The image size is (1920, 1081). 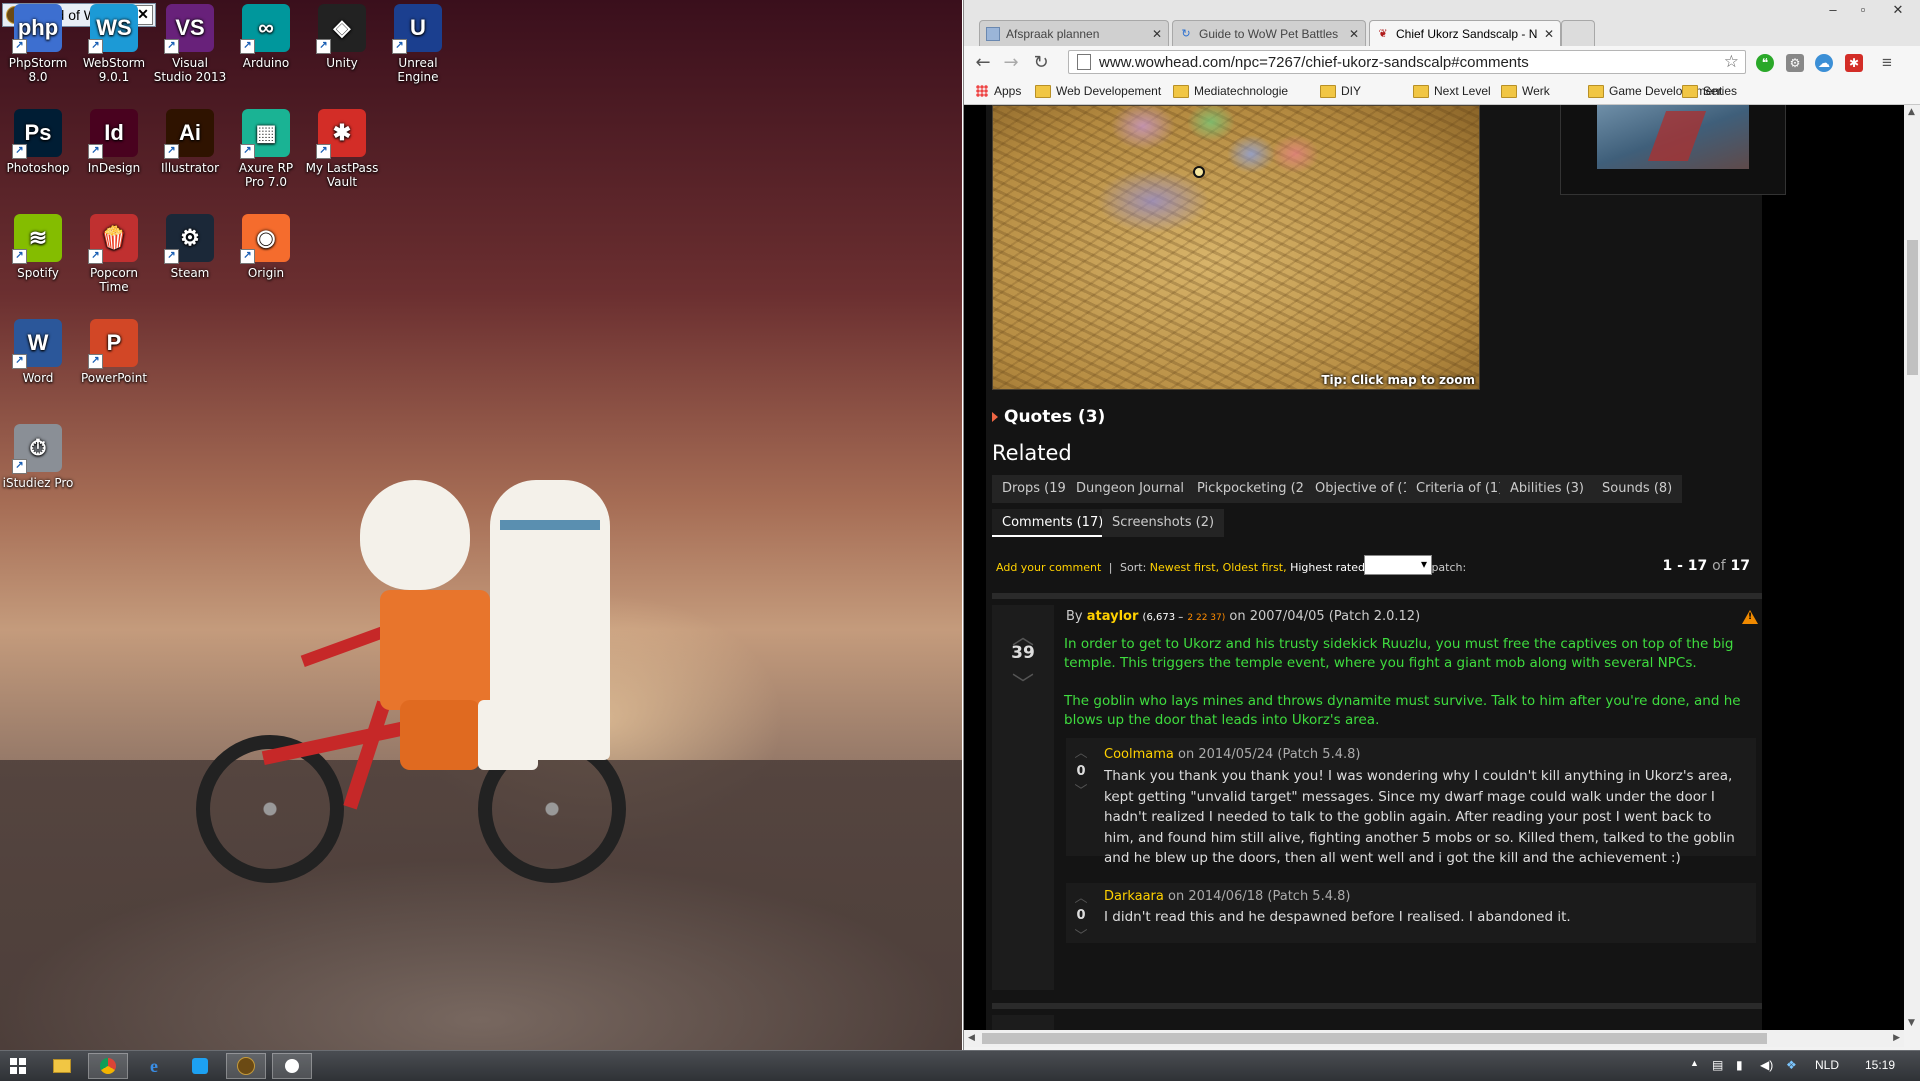 What do you see at coordinates (1134, 896) in the screenshot?
I see `reply-author: Darkaara` at bounding box center [1134, 896].